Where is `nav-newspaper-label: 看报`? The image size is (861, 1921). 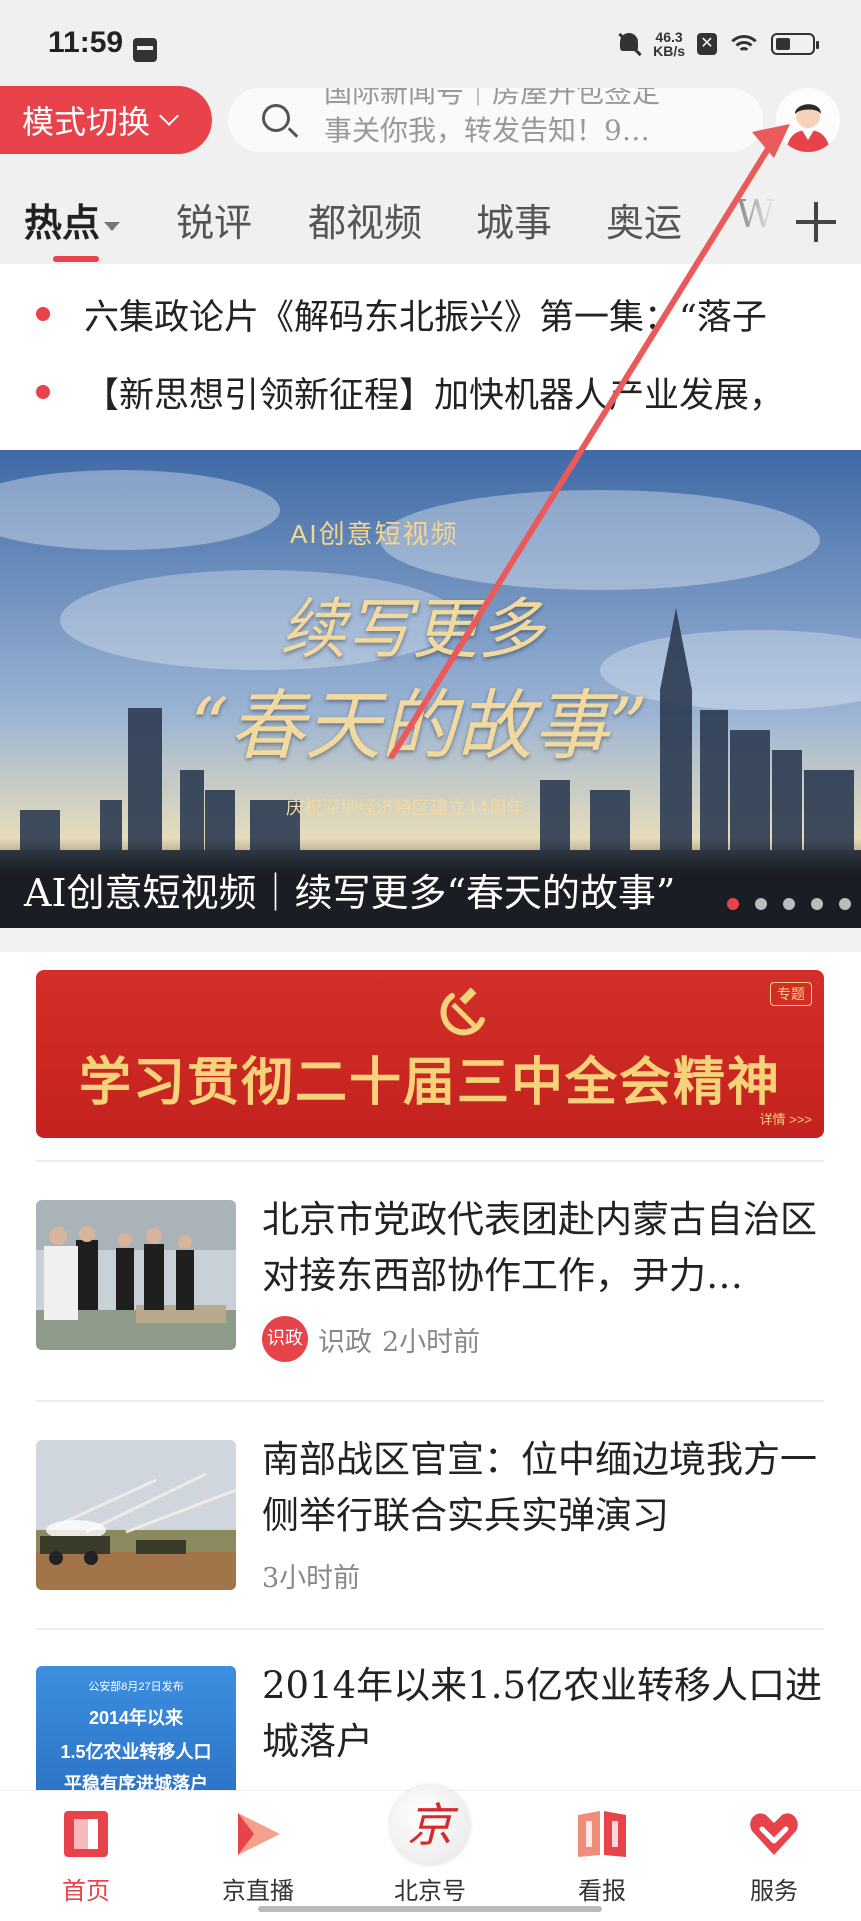 nav-newspaper-label: 看报 is located at coordinates (602, 1891).